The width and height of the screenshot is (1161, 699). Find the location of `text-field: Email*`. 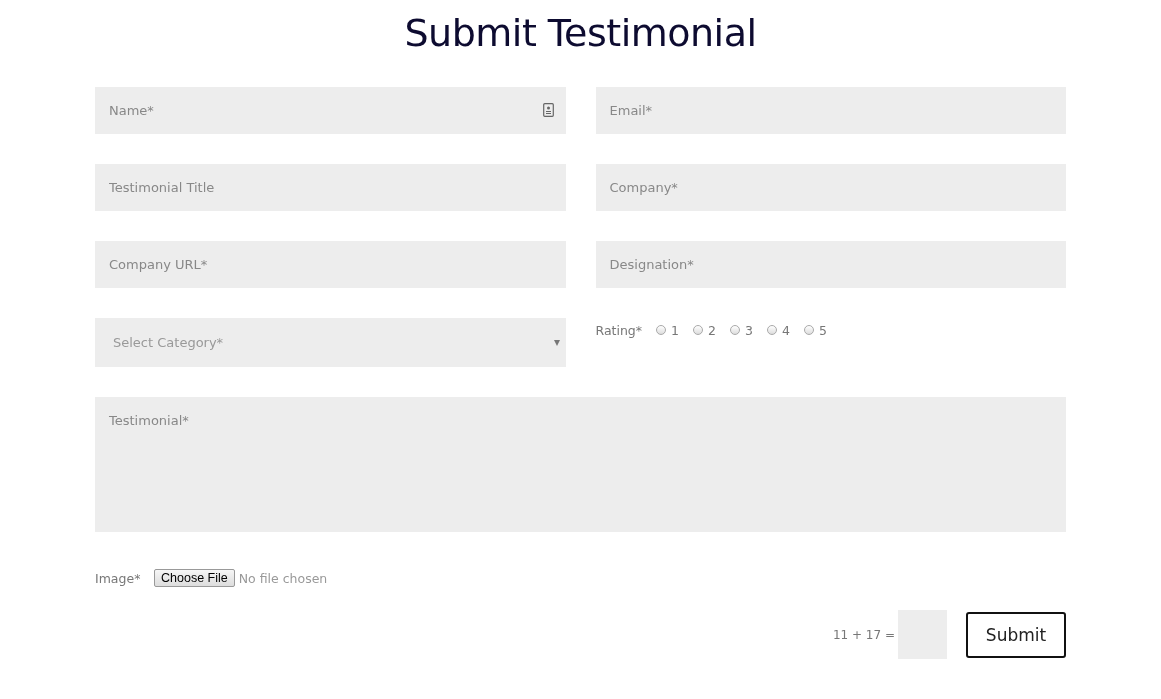

text-field: Email* is located at coordinates (830, 110).